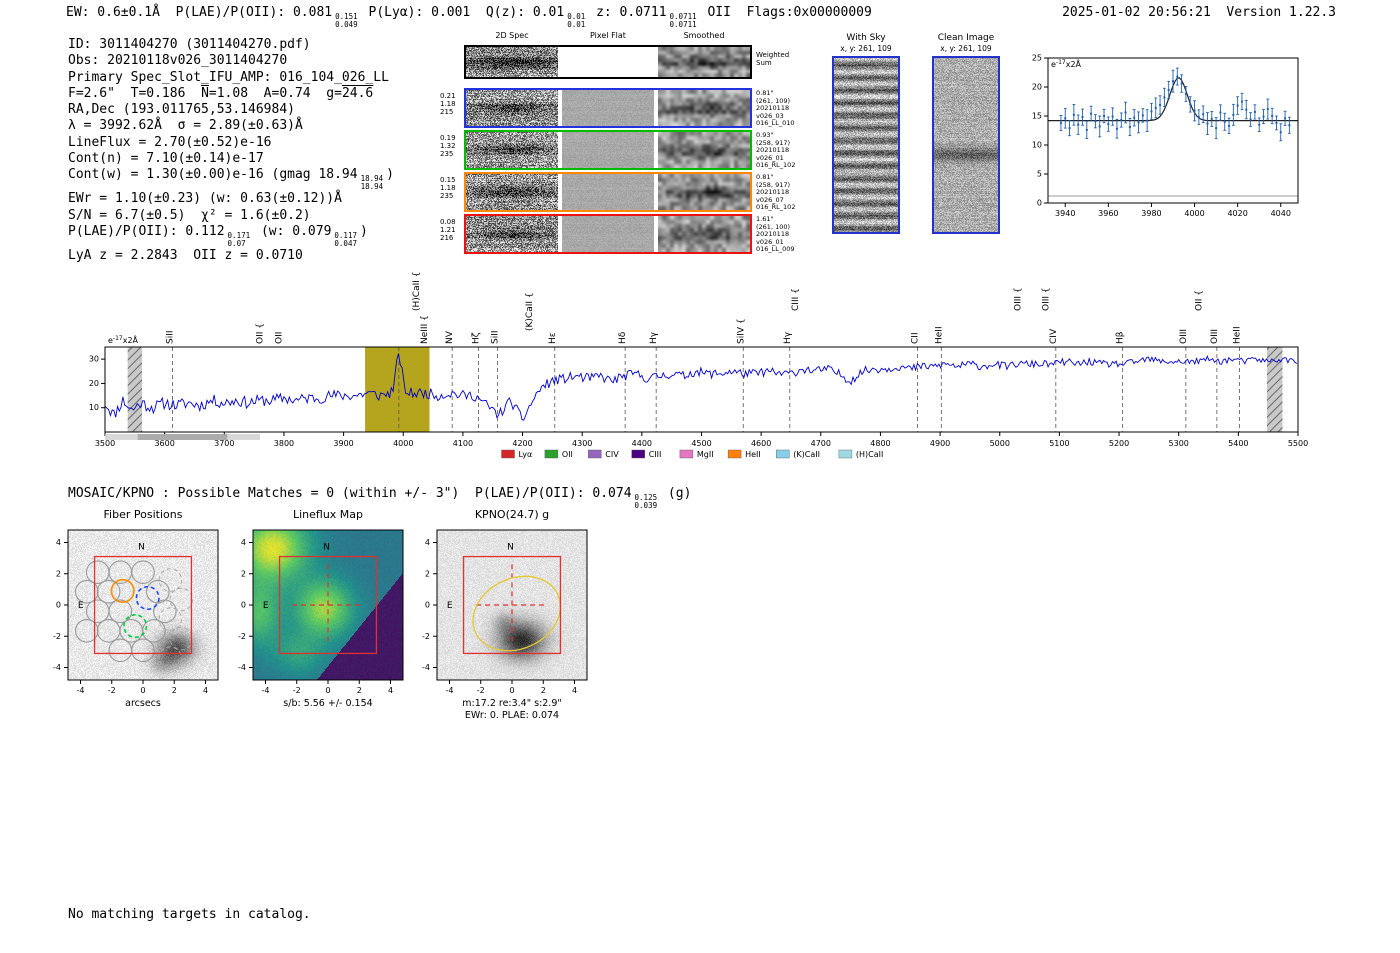 The width and height of the screenshot is (1400, 953). What do you see at coordinates (1000, 443) in the screenshot?
I see `svg-text: 5000` at bounding box center [1000, 443].